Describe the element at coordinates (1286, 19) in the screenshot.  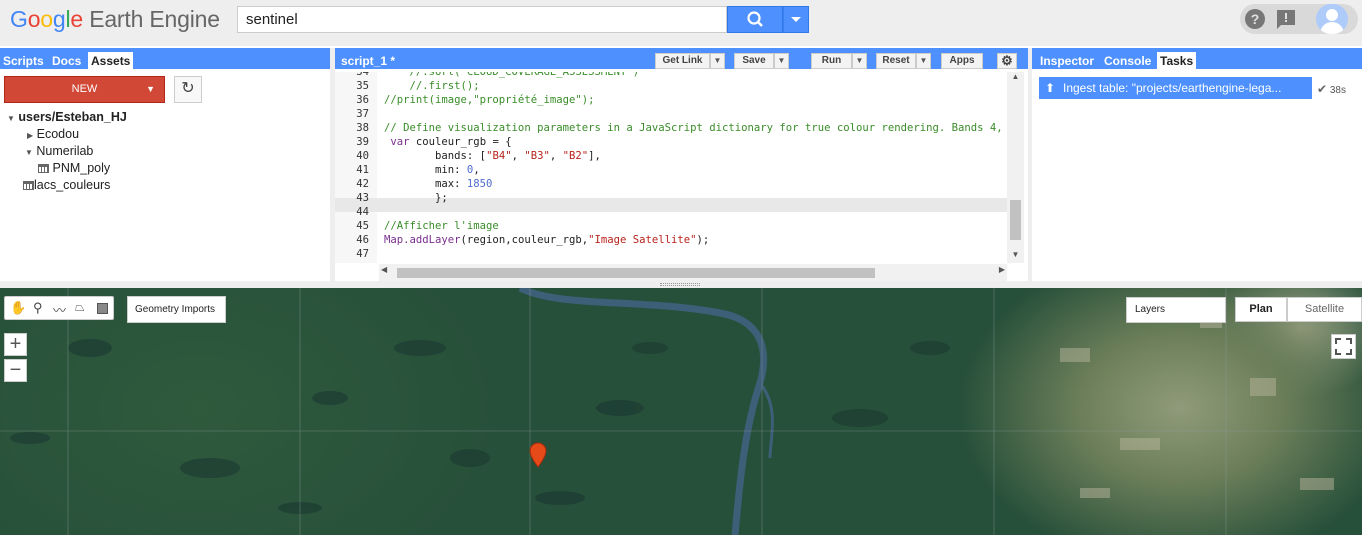
I see `feedback-icon` at that location.